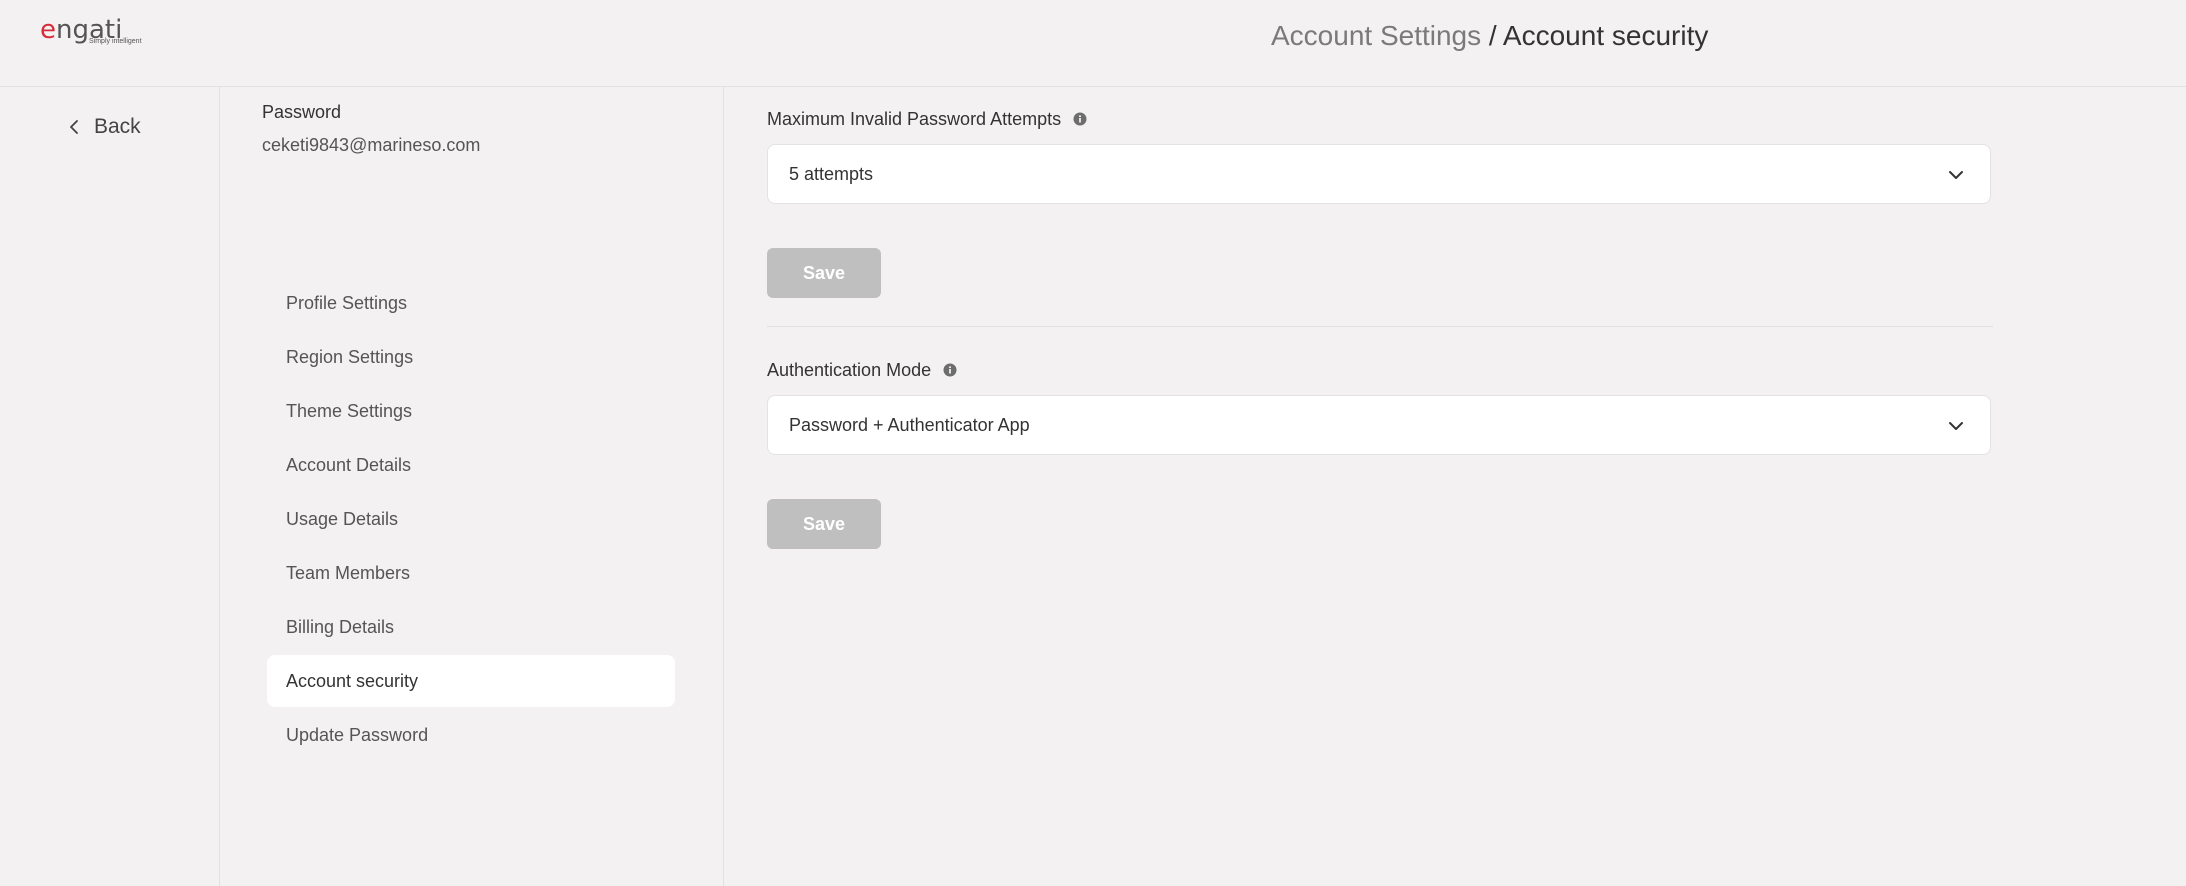 The height and width of the screenshot is (886, 2186). What do you see at coordinates (352, 680) in the screenshot?
I see `sidebar-item-label: Account security` at bounding box center [352, 680].